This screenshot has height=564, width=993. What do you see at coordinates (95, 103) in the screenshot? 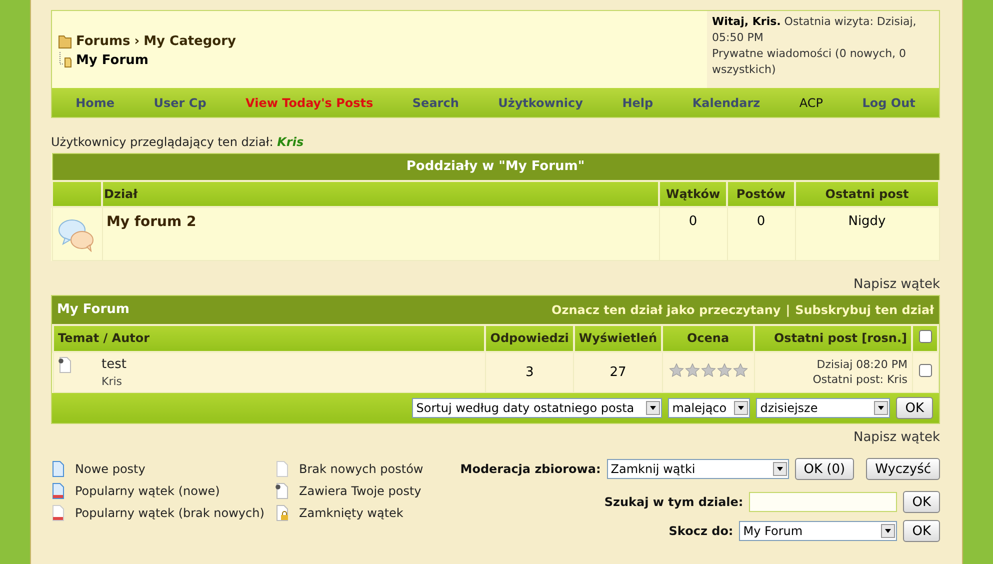
I see `nav-link: Home` at bounding box center [95, 103].